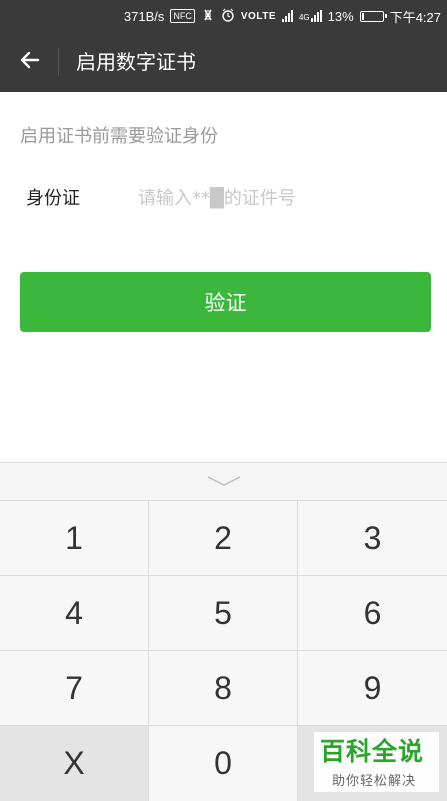 The image size is (447, 801). Describe the element at coordinates (258, 16) in the screenshot. I see `volte-indicator: VOLTE` at that location.